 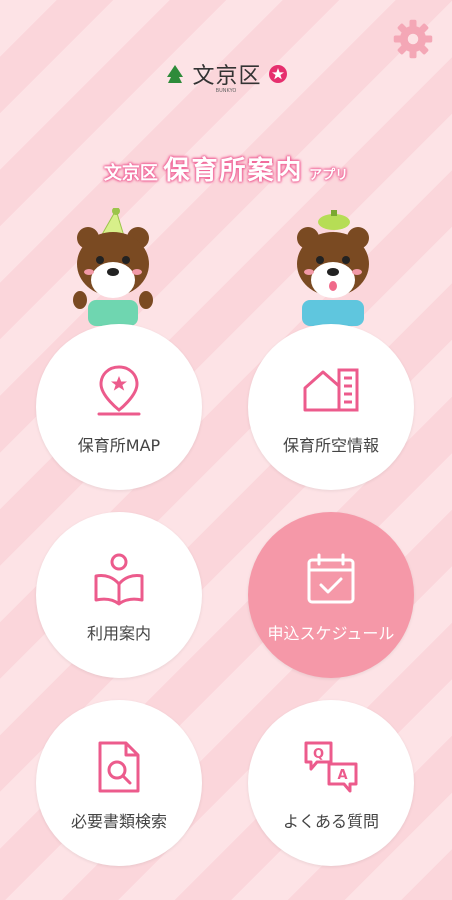 I want to click on ward-name: 文京区, so click(x=227, y=76).